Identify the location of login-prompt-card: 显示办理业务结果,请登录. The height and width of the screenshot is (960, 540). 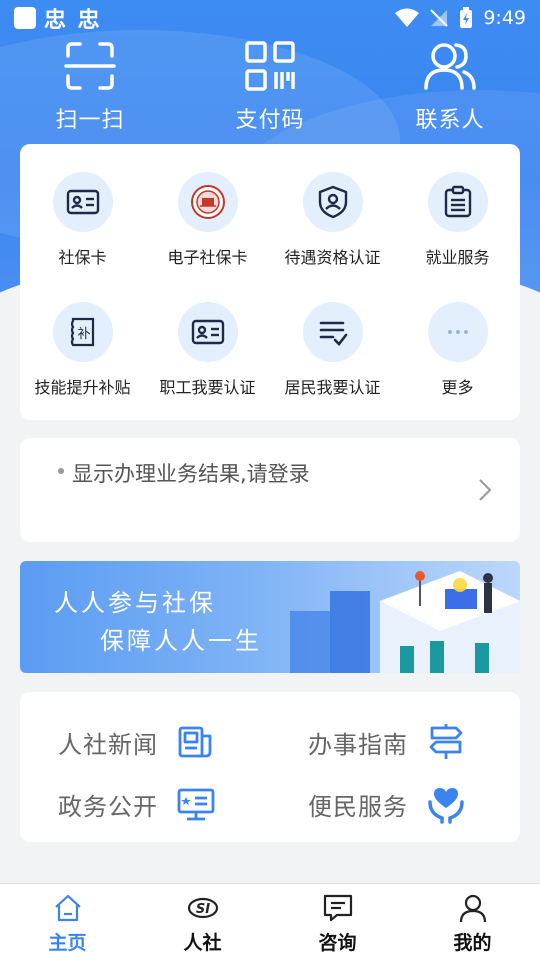
(270, 490).